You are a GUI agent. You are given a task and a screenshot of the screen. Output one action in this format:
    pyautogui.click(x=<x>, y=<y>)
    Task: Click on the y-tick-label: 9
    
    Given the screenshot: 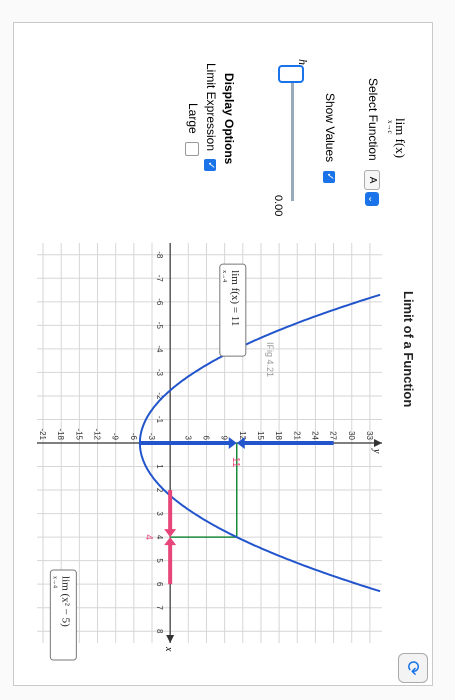 What is the action you would take?
    pyautogui.click(x=224, y=438)
    